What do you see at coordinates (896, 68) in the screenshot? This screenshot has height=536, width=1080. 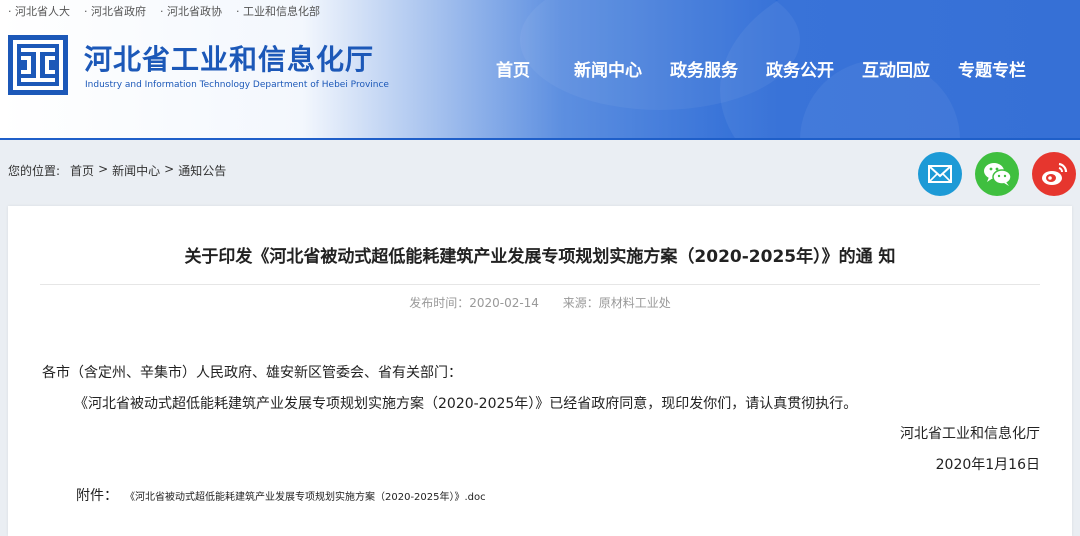 I see `nav-item-interaction: 互动回应` at bounding box center [896, 68].